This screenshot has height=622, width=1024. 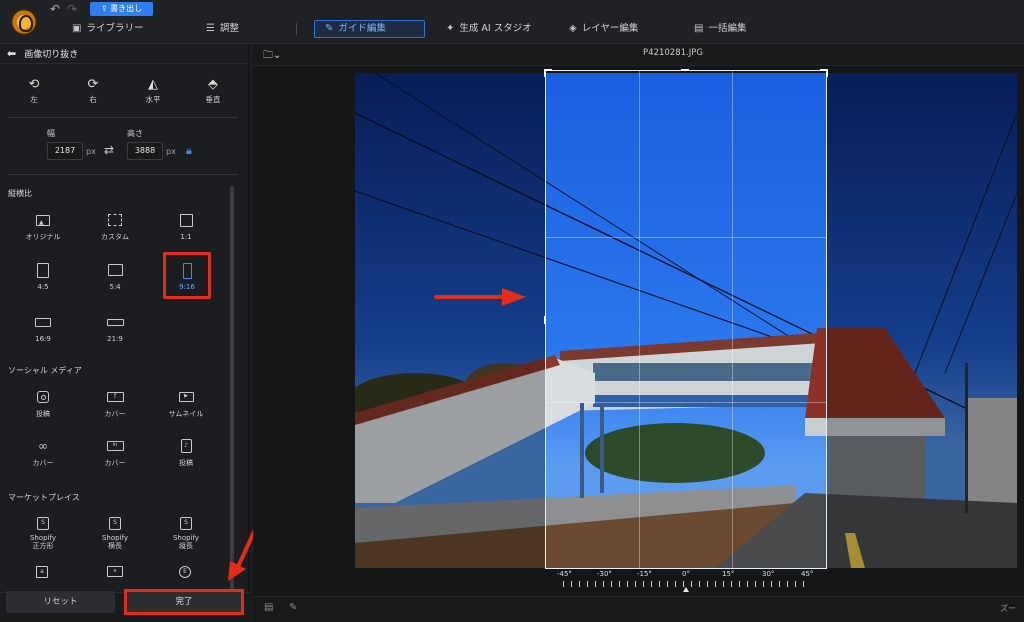 What do you see at coordinates (184, 602) in the screenshot?
I see `done-button: 完了` at bounding box center [184, 602].